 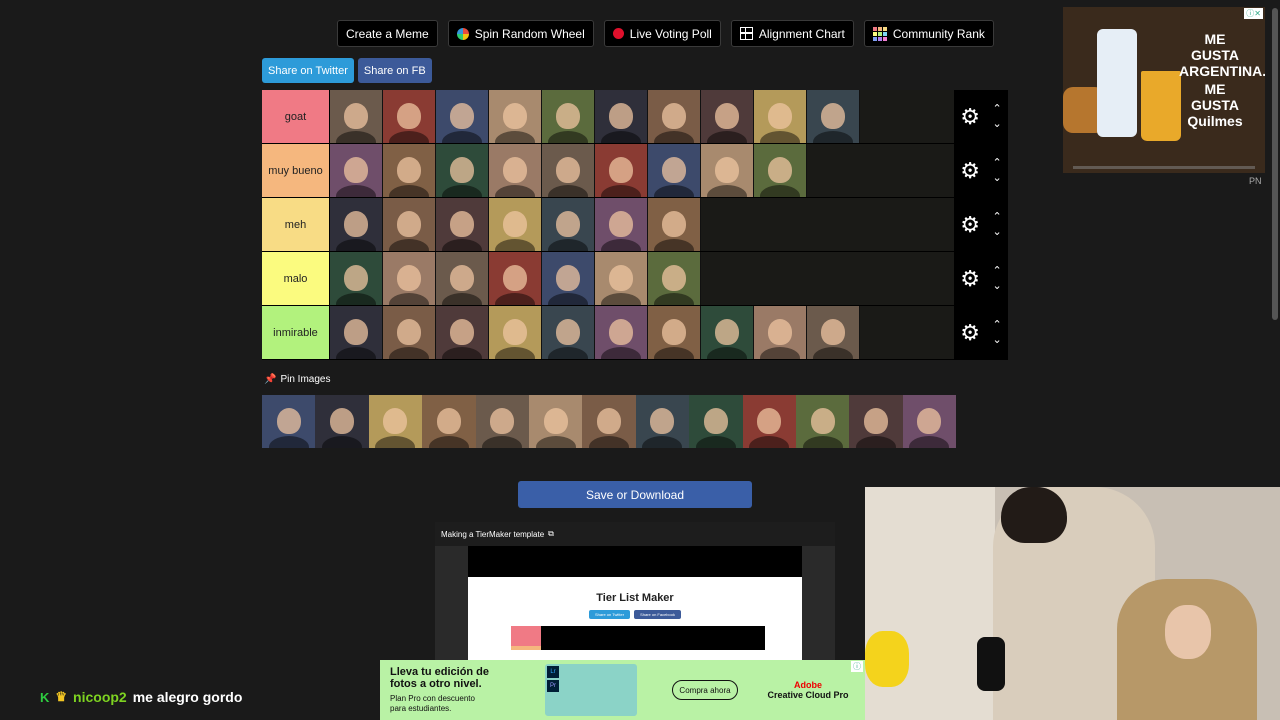 I want to click on community-rank-button: Community Rank, so click(x=928, y=33).